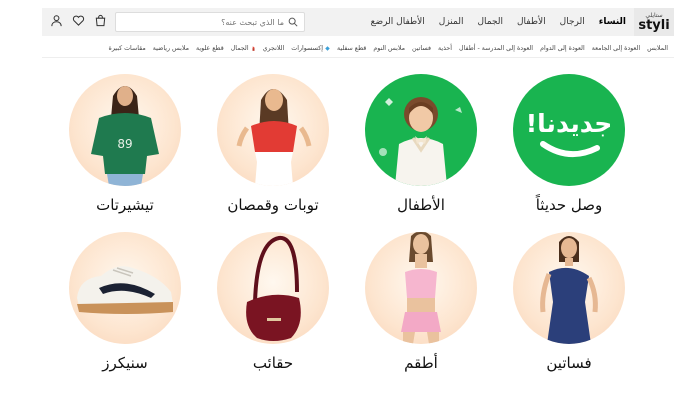 This screenshot has height=394, width=674. I want to click on tab-home: المنزل, so click(451, 22).